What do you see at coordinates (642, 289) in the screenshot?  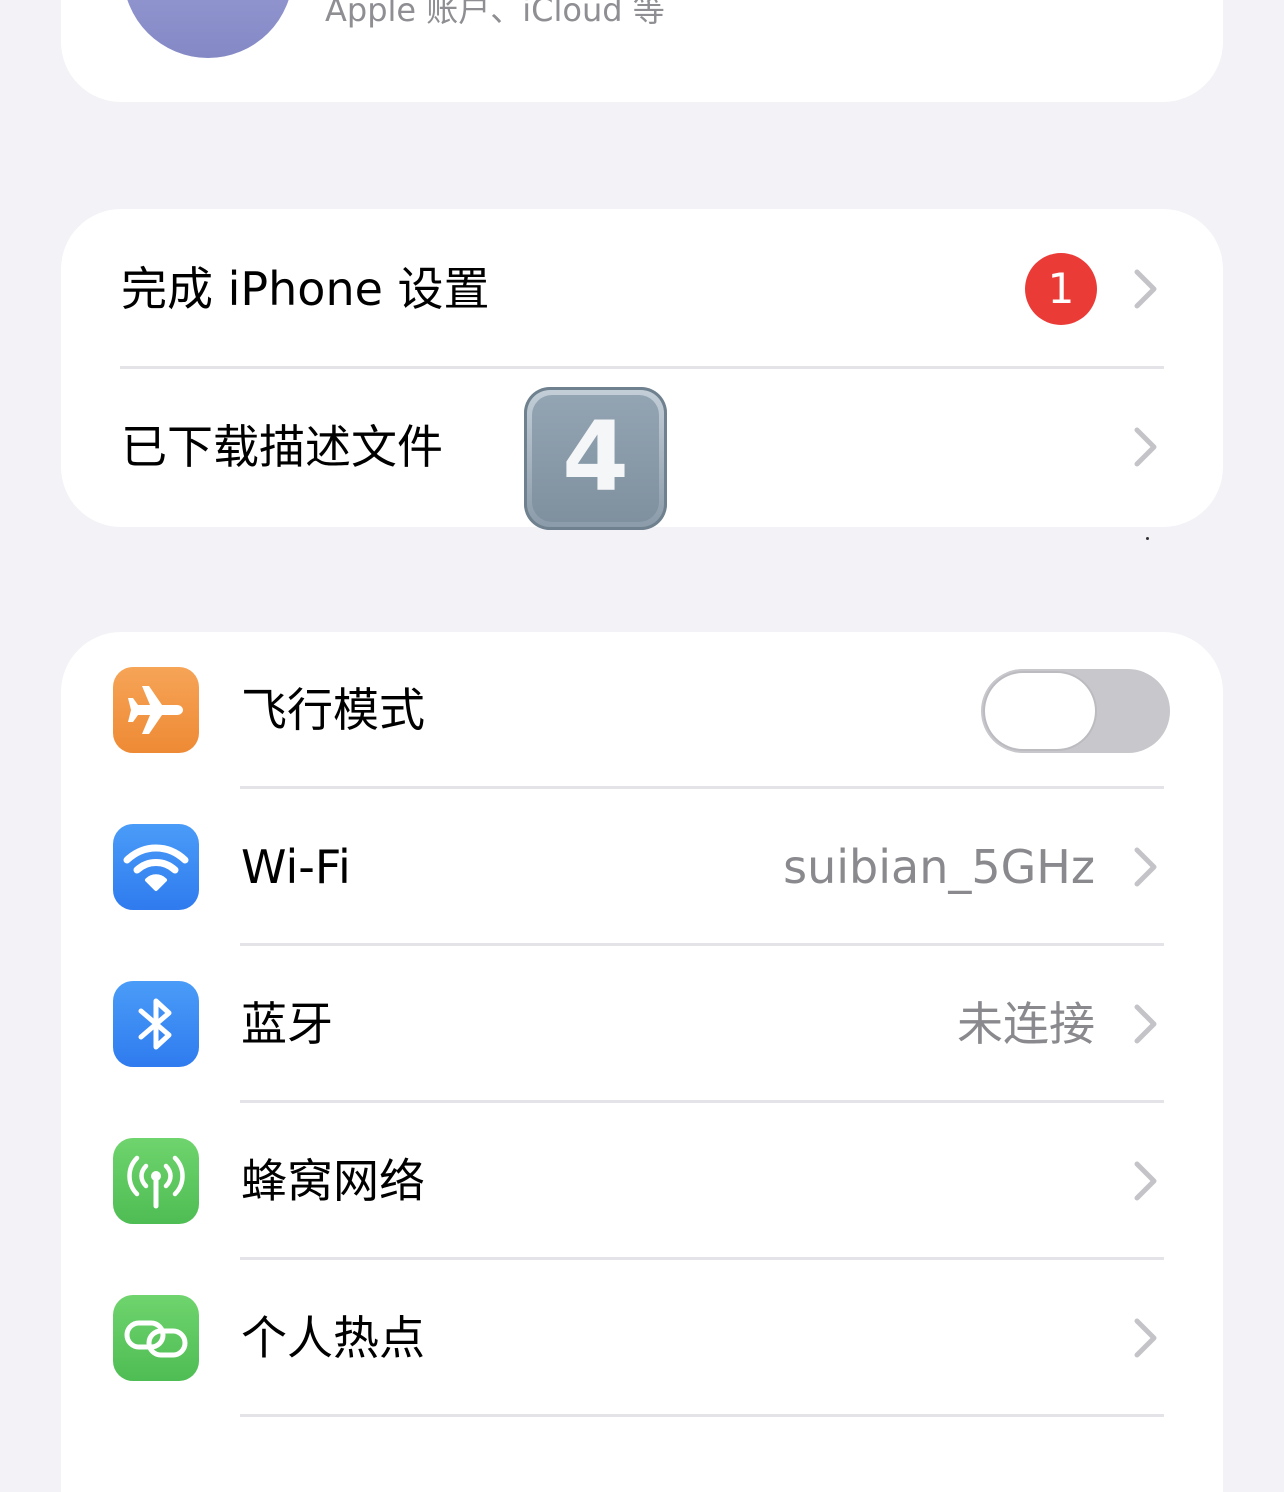 I see `finish-setup-row: 完成 iPhone 设置 1` at bounding box center [642, 289].